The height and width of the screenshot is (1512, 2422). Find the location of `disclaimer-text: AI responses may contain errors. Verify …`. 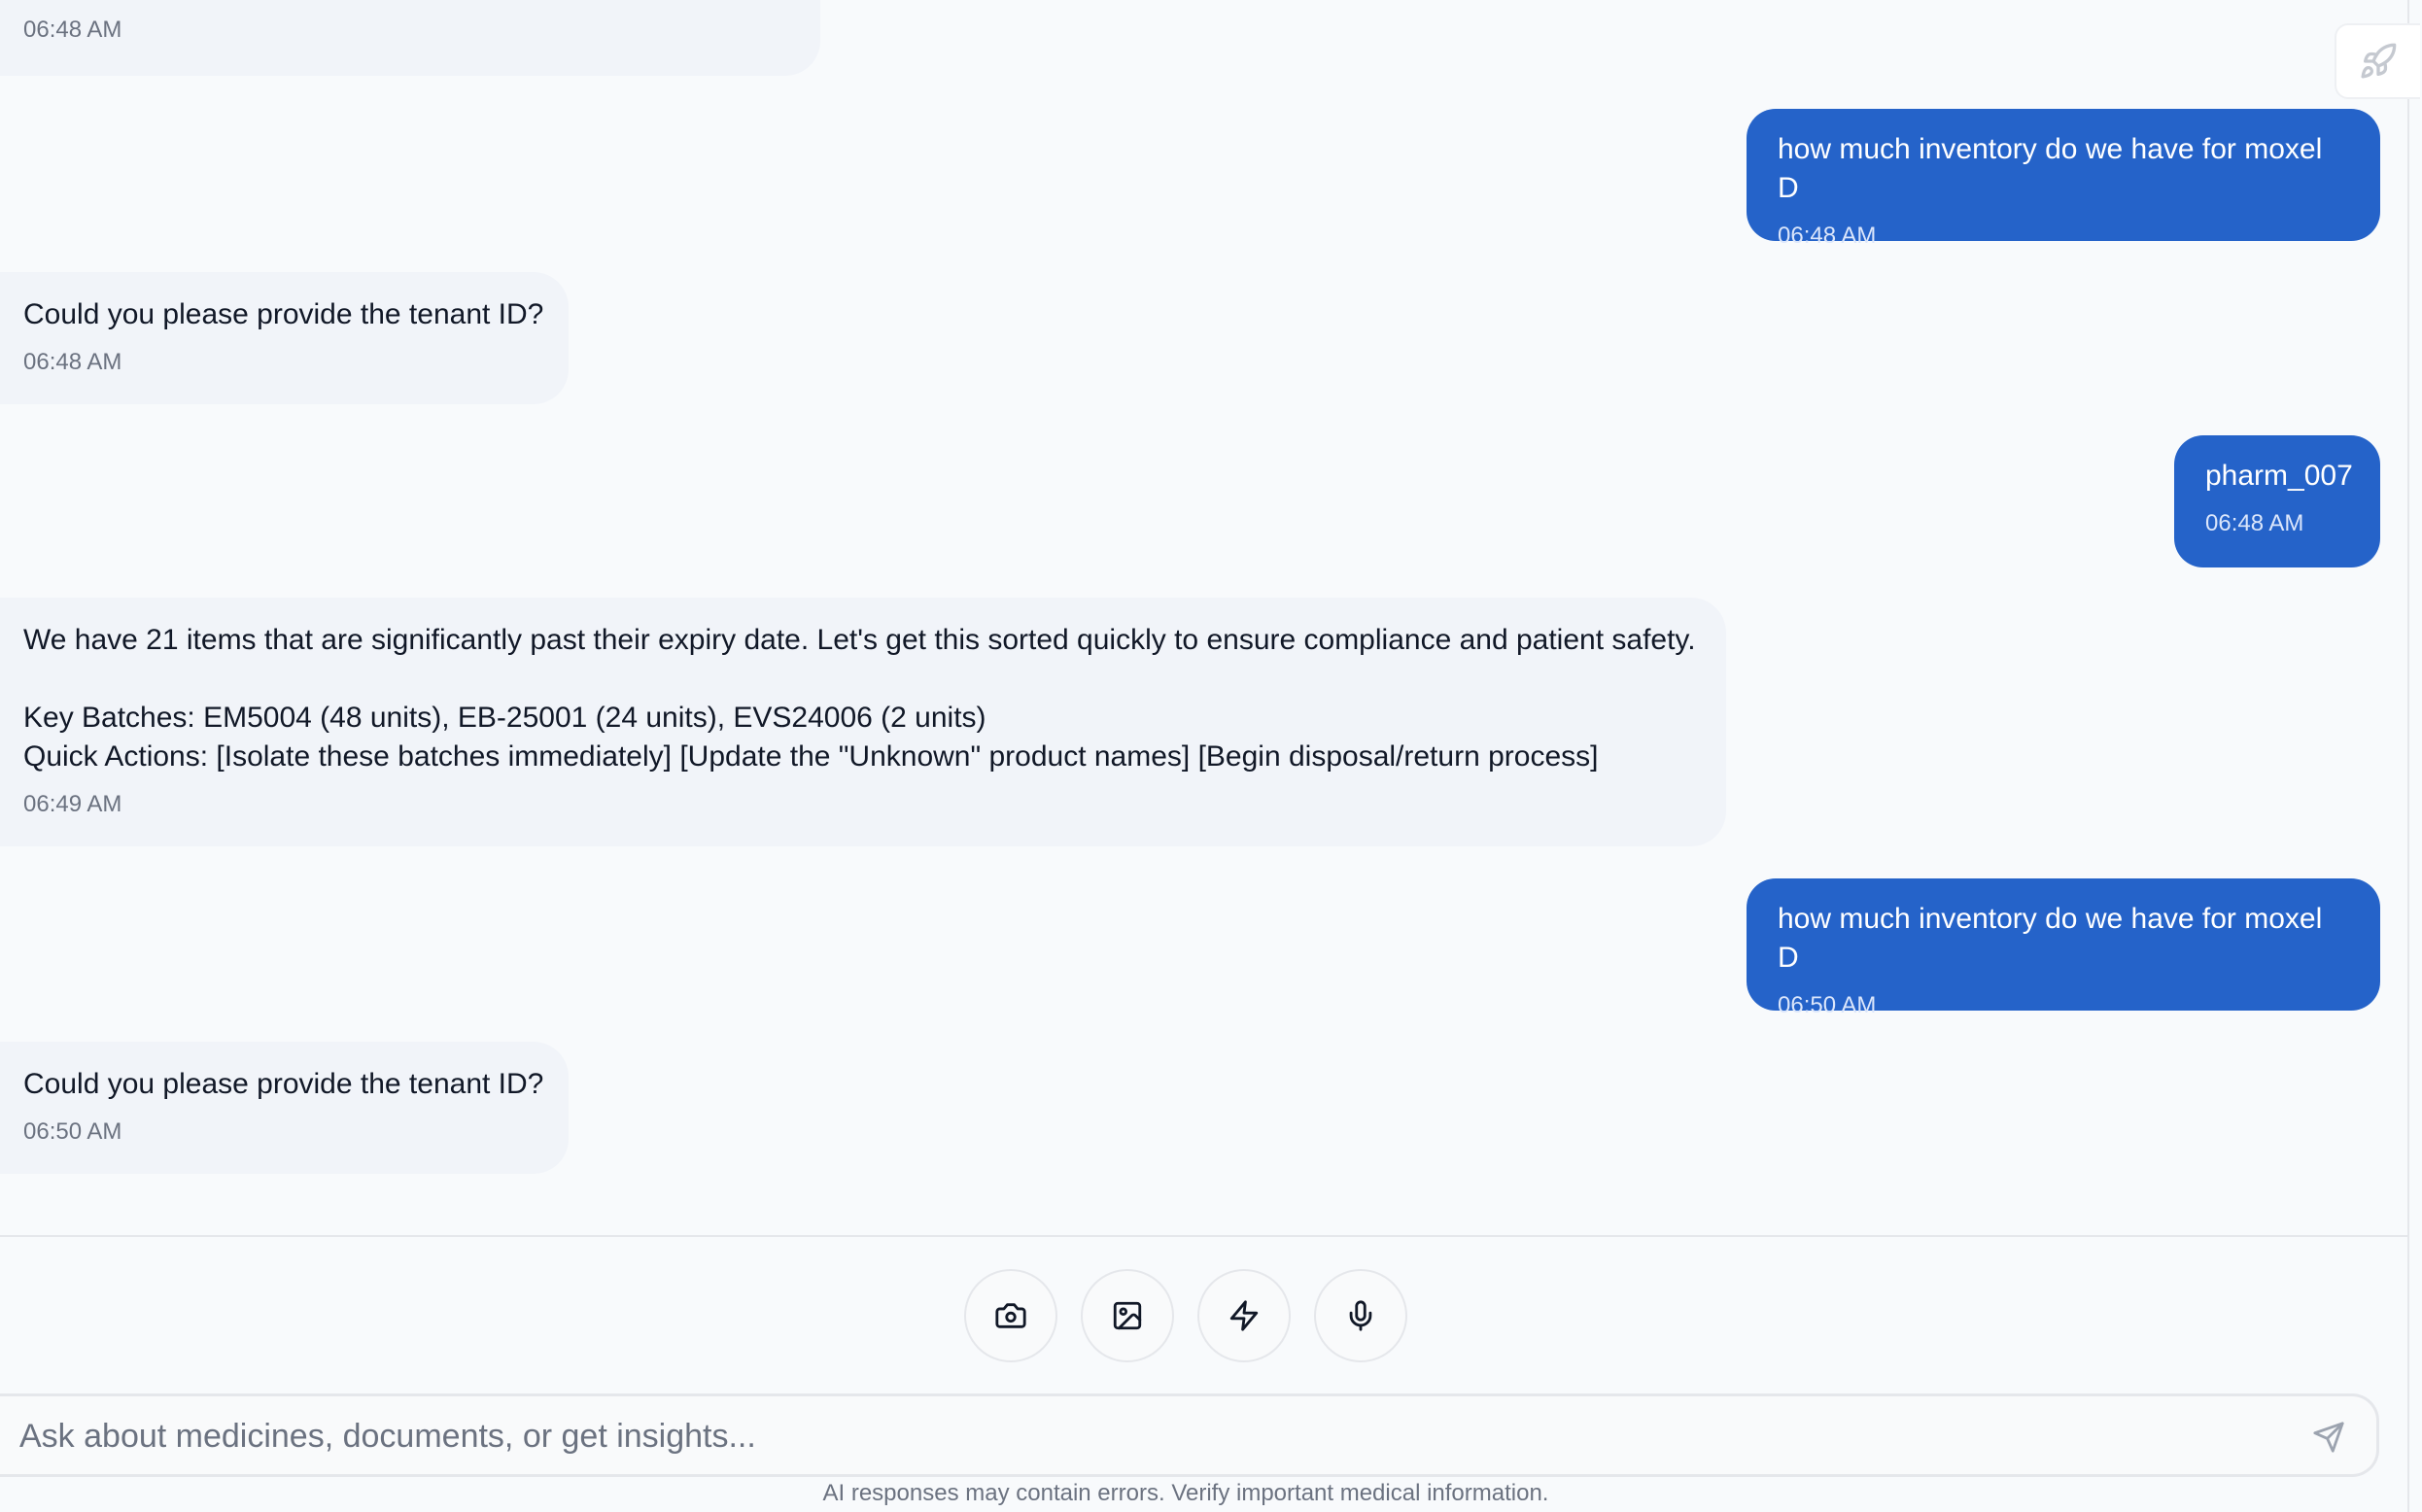

disclaimer-text: AI responses may contain errors. Verify … is located at coordinates (1186, 1493).